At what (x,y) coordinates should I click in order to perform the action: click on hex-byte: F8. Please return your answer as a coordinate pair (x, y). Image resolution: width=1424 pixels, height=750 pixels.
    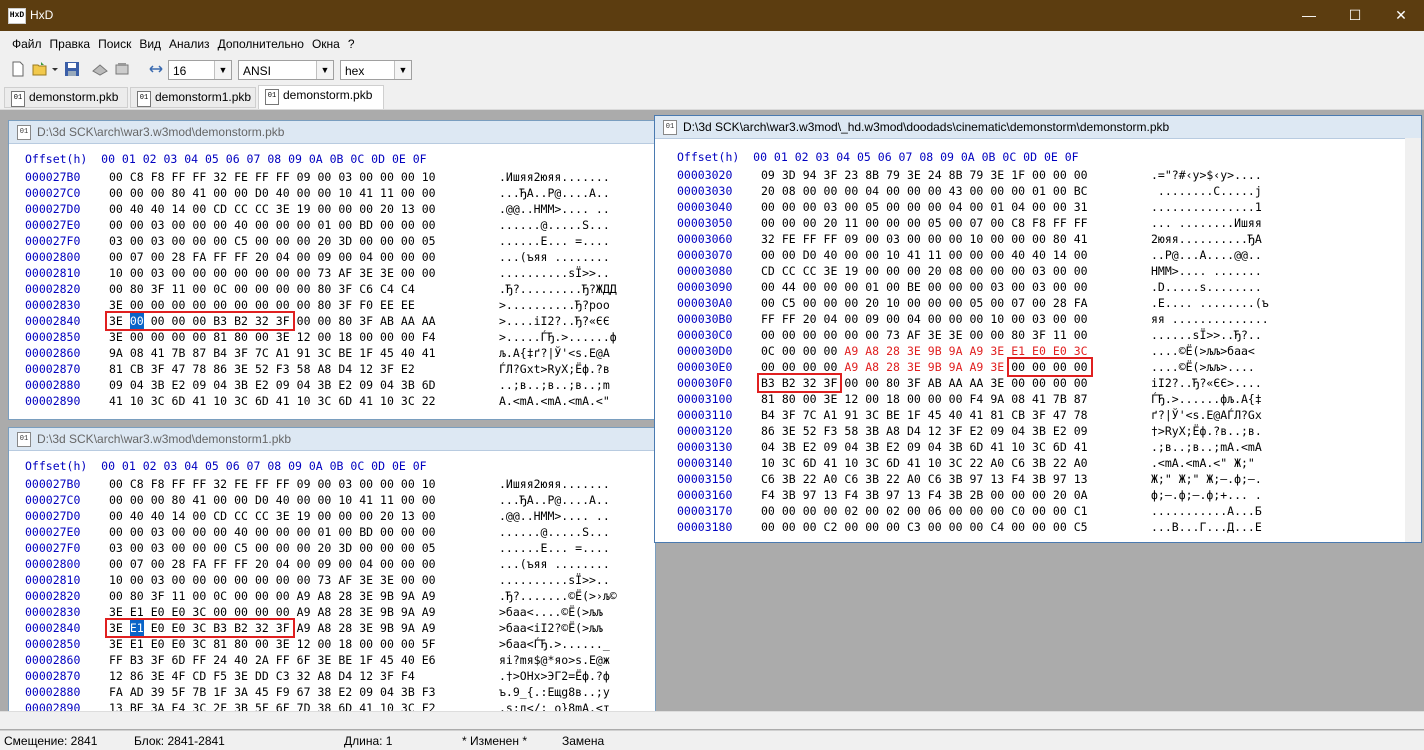
    Looking at the image, I should click on (1039, 223).